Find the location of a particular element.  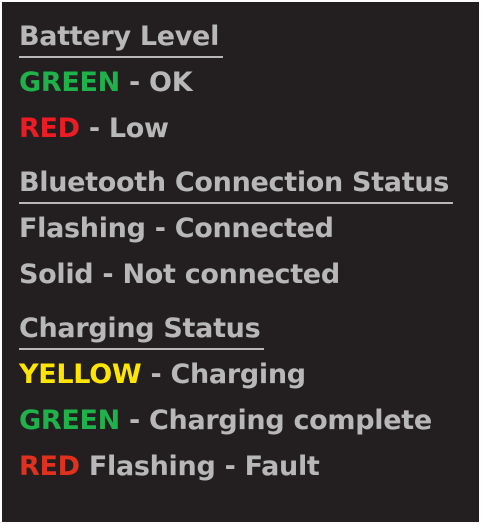

bluetooth-status-heading: Bluetooth Connection Status is located at coordinates (236, 184).